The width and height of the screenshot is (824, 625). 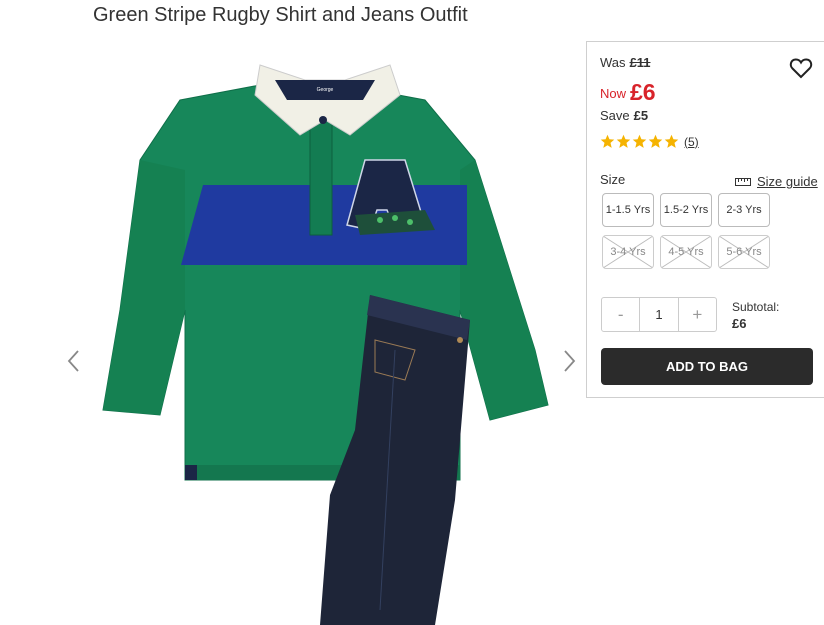 I want to click on size-option-label: 3-4 Yrs, so click(x=628, y=252).